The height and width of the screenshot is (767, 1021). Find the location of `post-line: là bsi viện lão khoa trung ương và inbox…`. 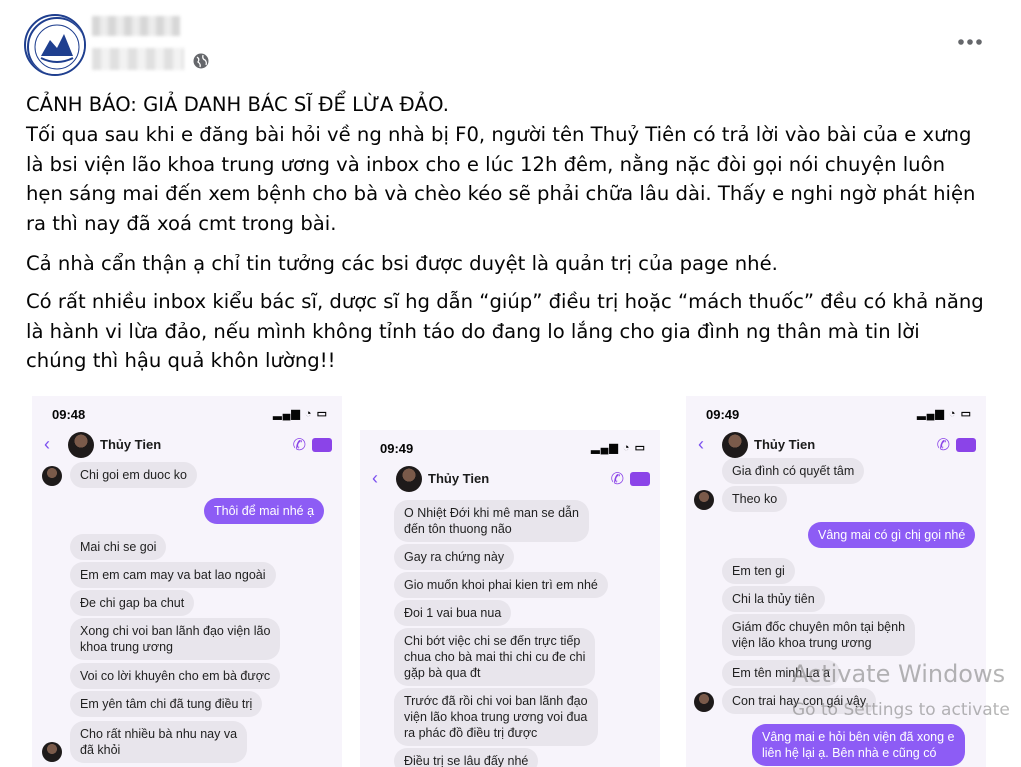

post-line: là bsi viện lão khoa trung ương và inbox… is located at coordinates (486, 164).